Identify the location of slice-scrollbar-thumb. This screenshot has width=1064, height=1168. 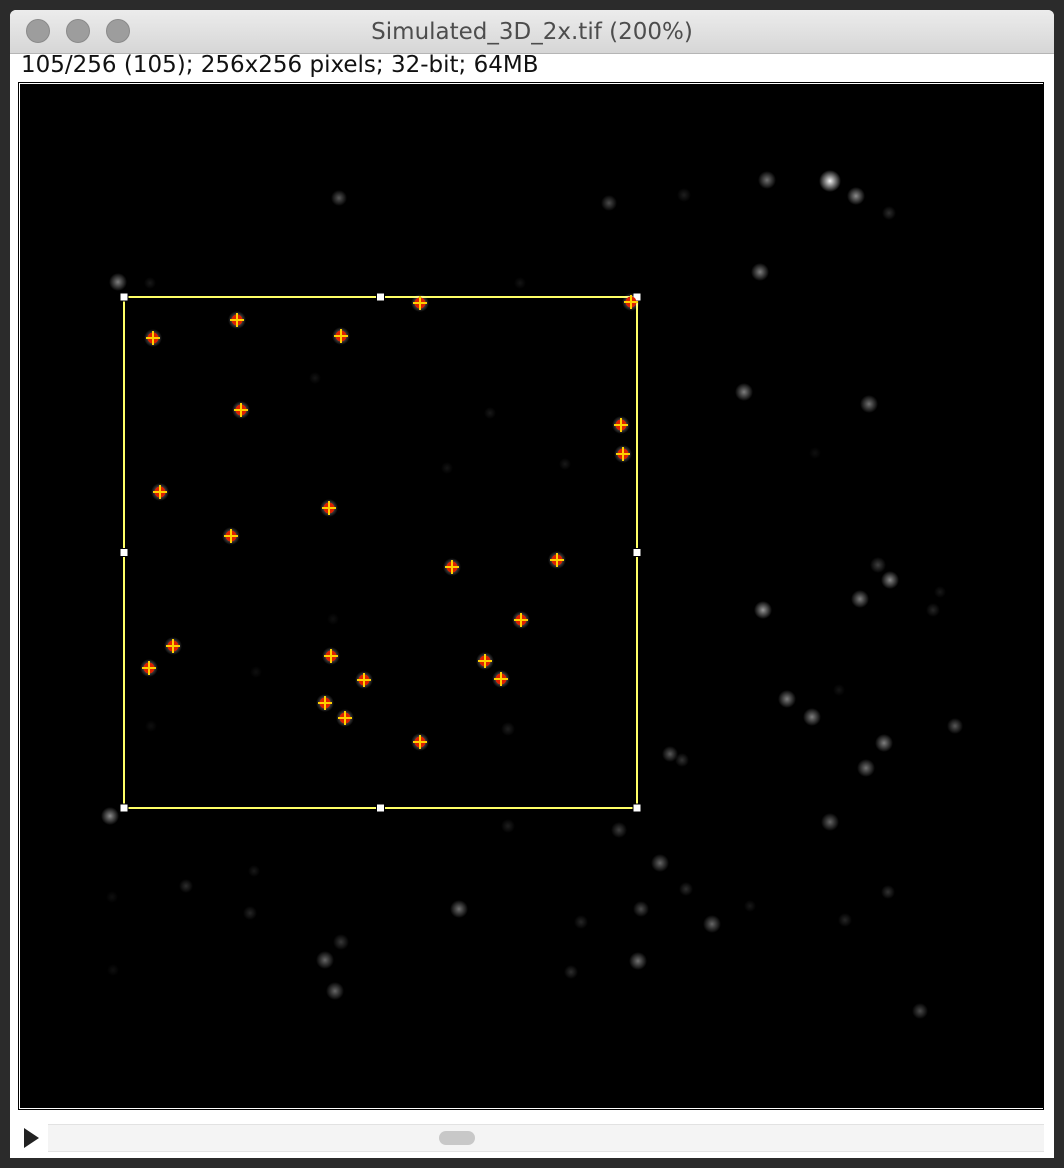
(457, 1138).